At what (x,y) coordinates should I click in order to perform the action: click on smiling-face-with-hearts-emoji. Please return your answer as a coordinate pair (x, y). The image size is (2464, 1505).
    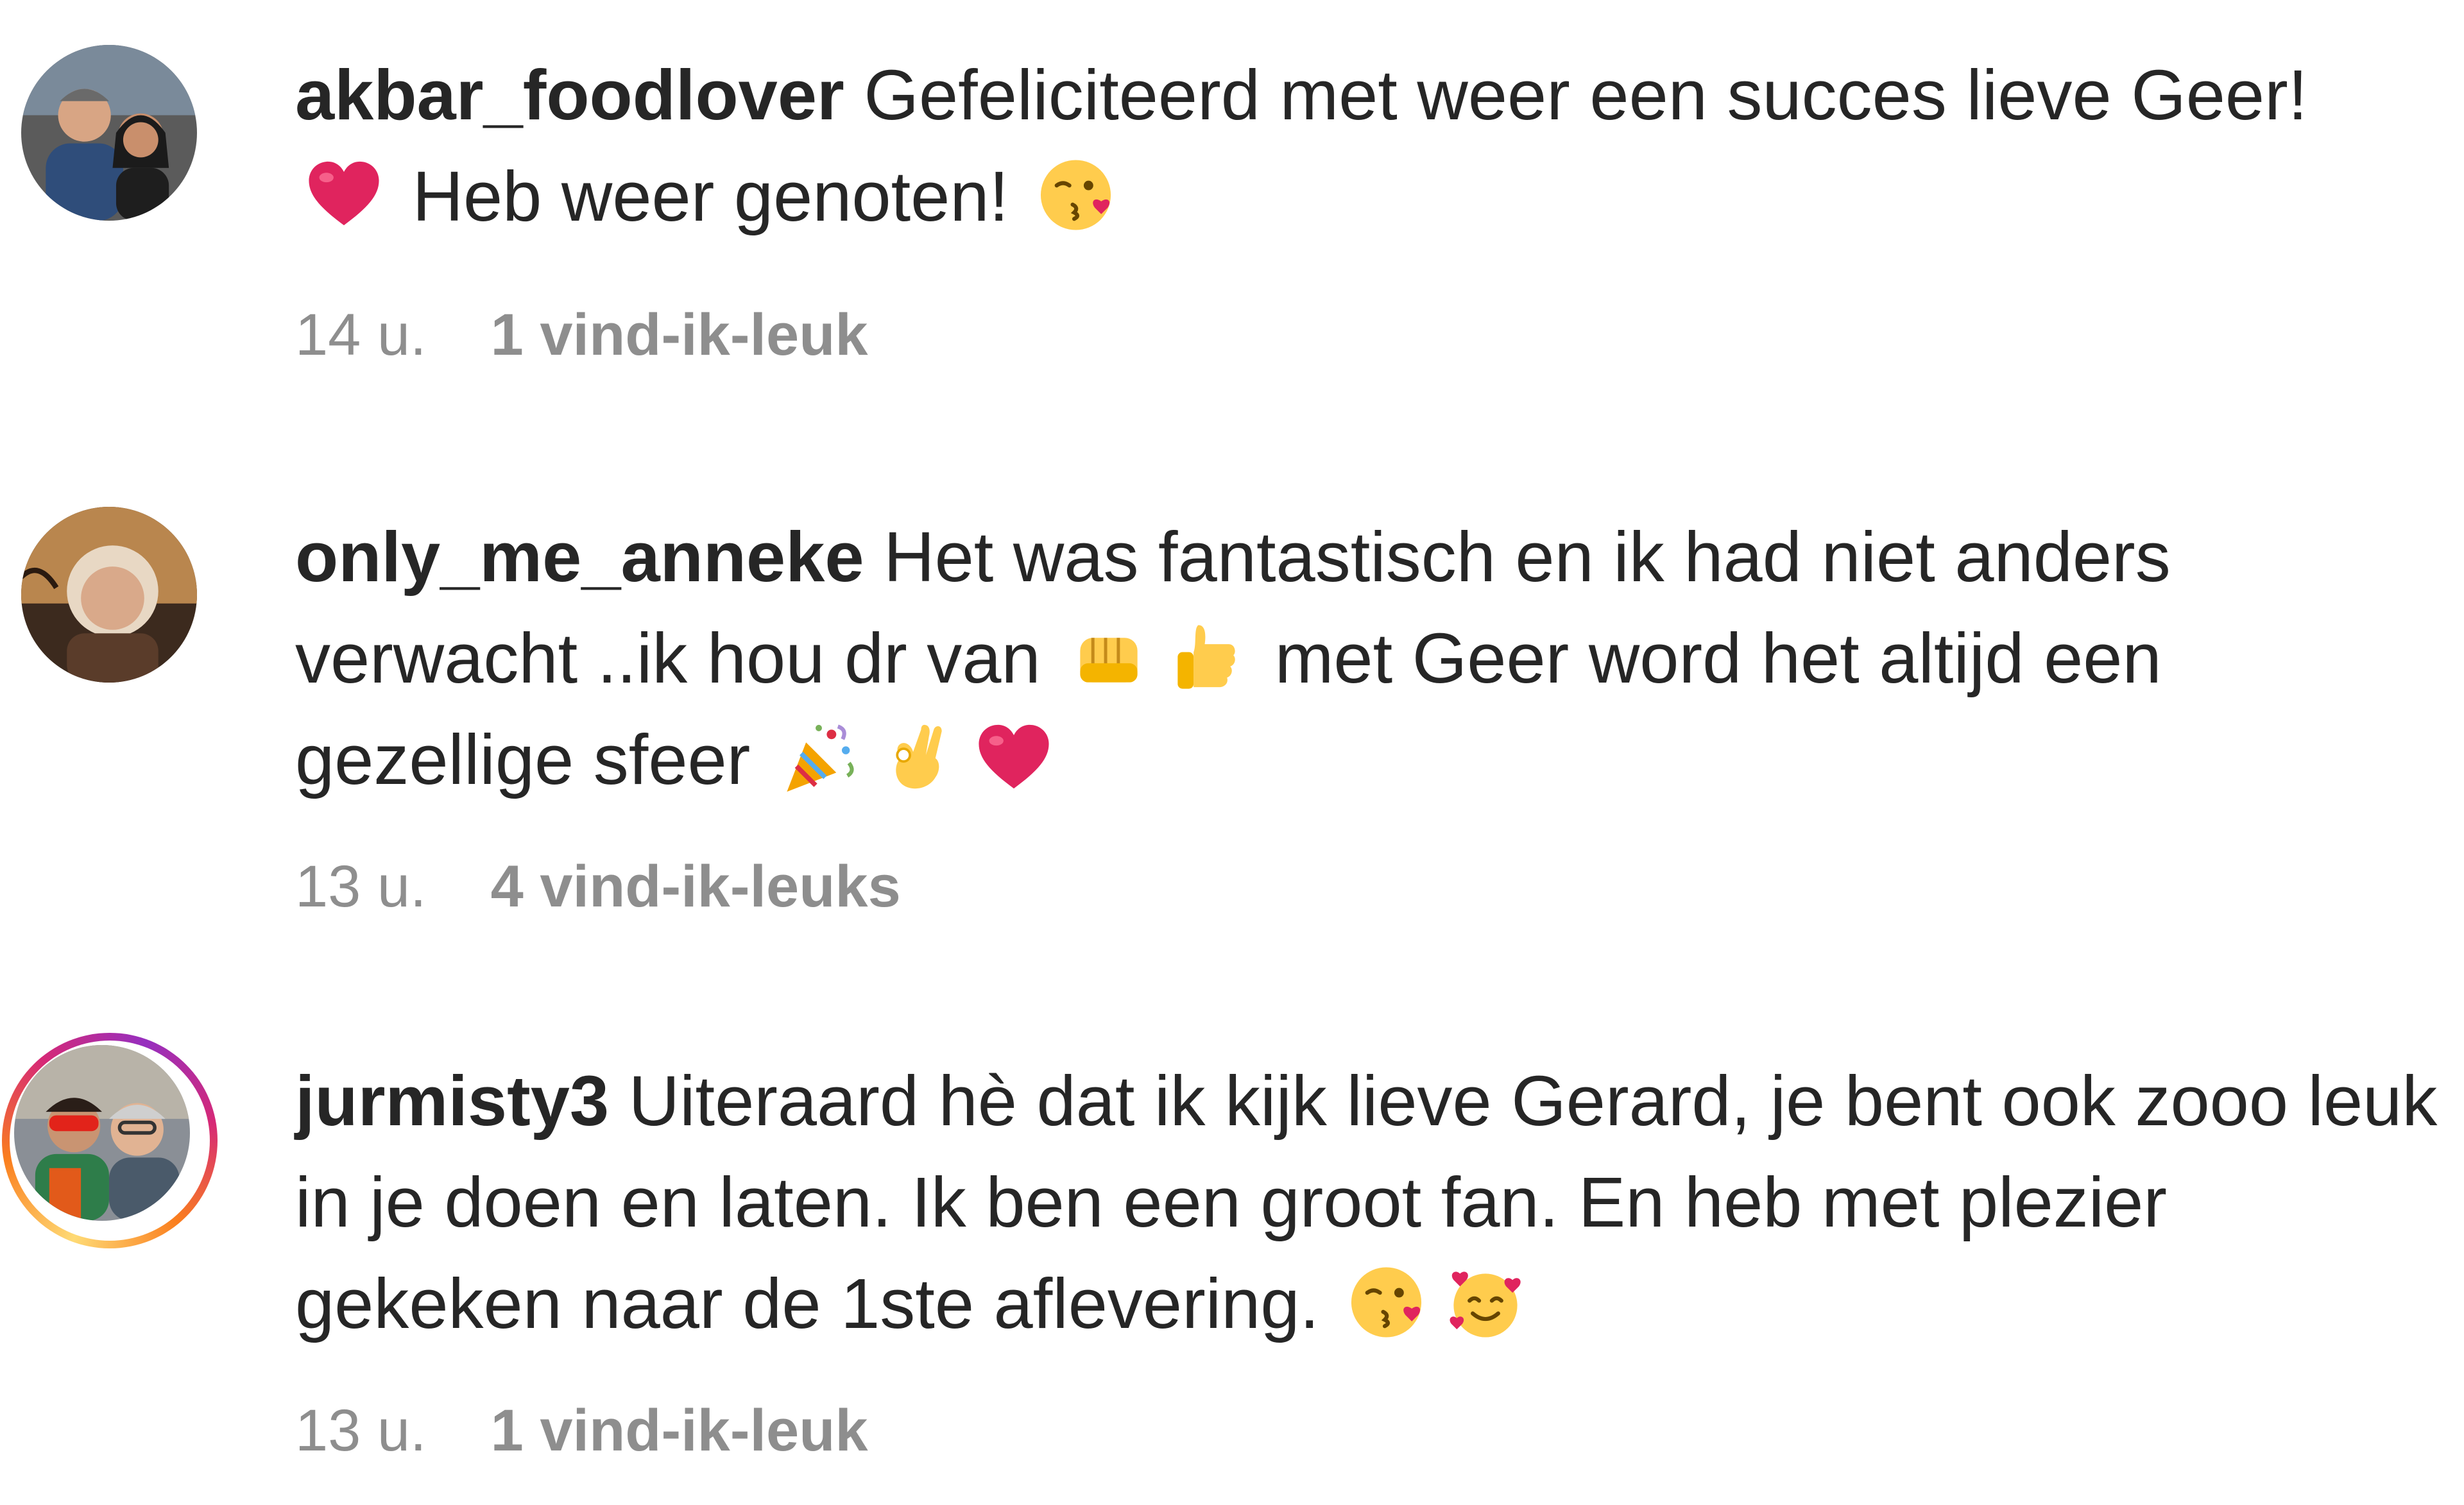
    Looking at the image, I should click on (1486, 1302).